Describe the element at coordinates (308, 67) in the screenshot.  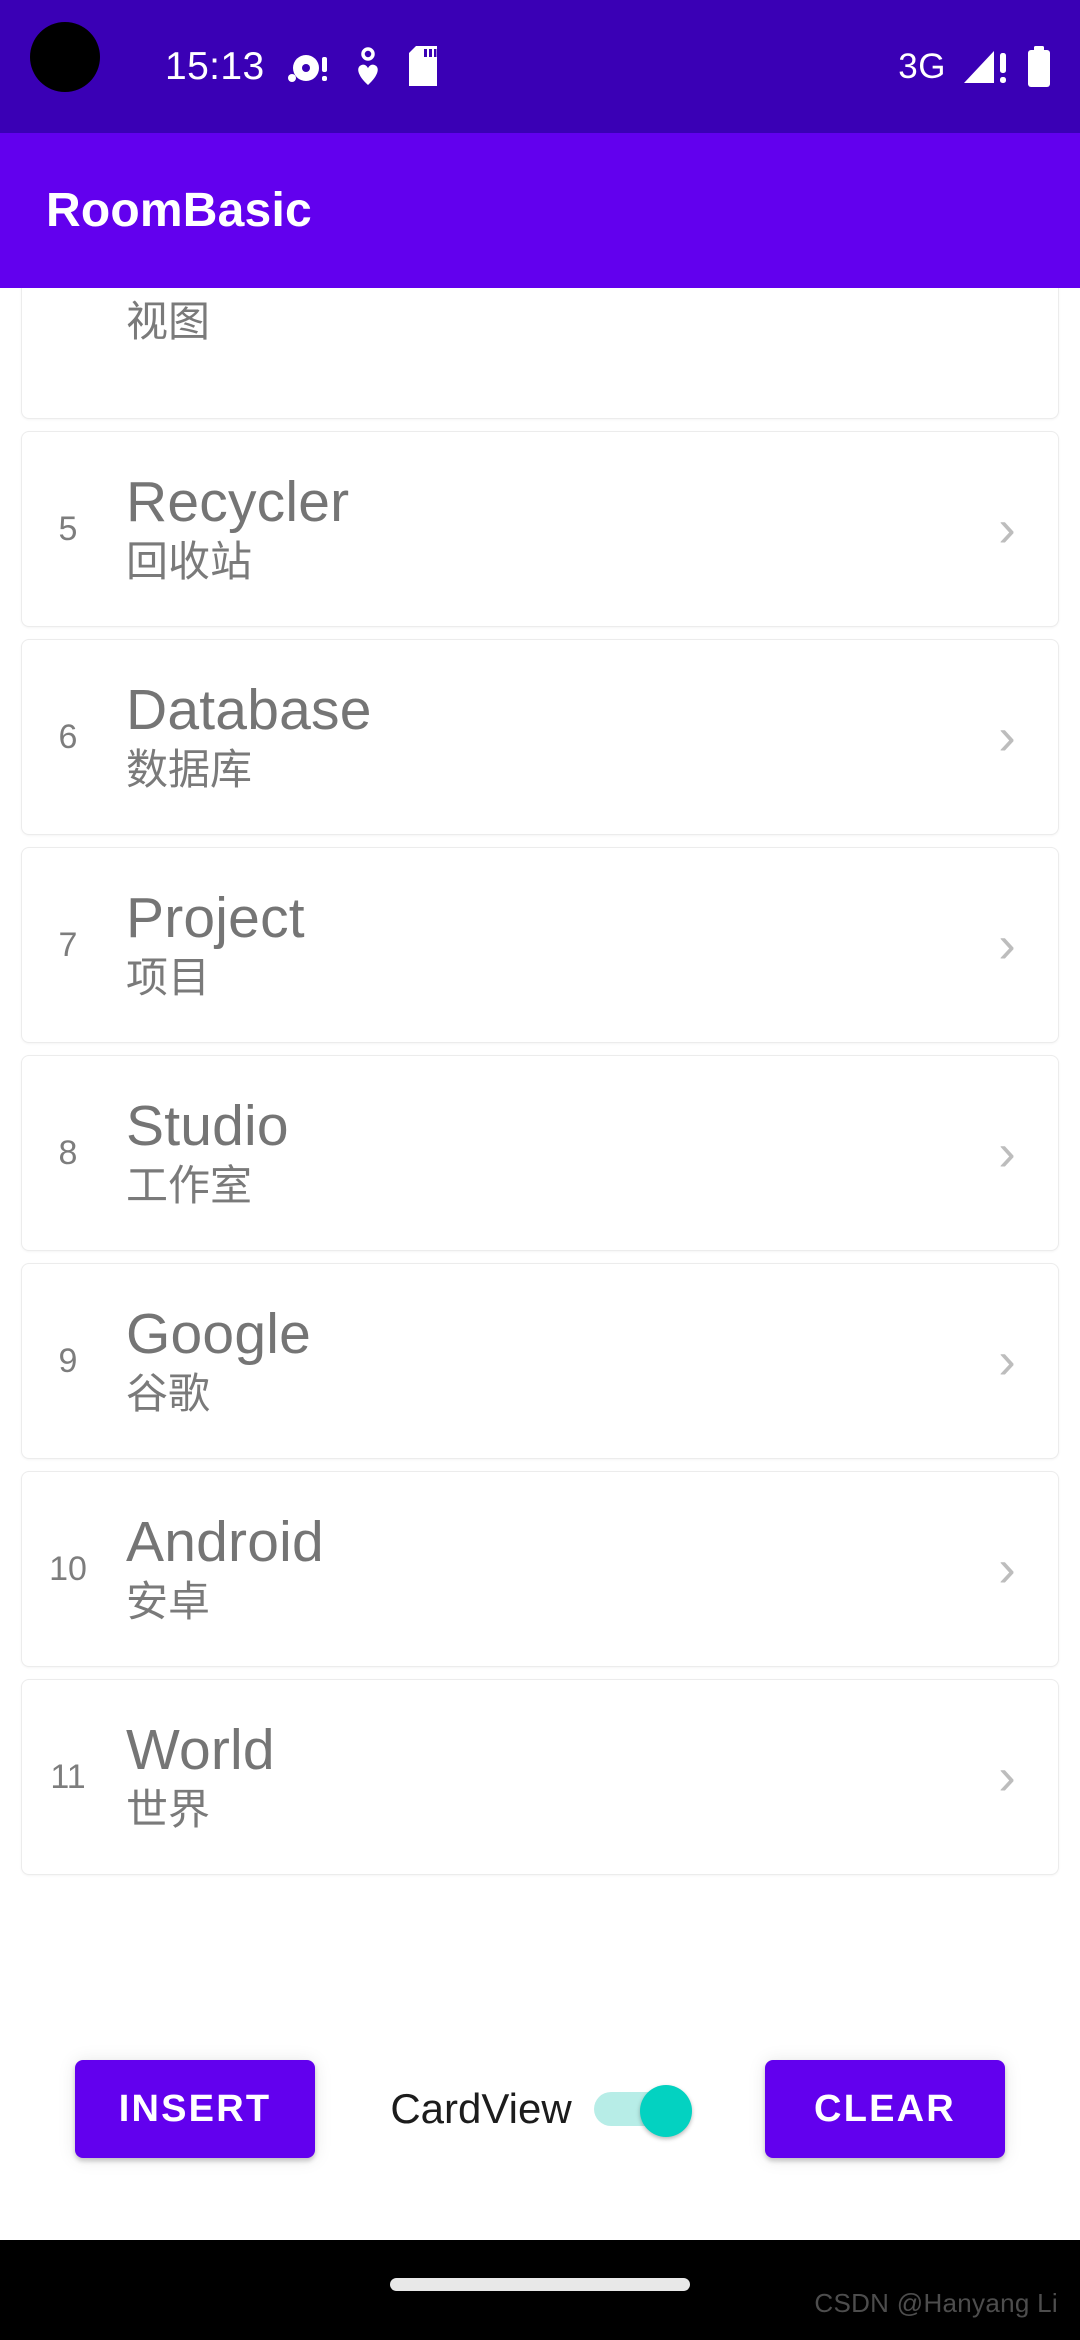
I see `disc-alert-icon` at that location.